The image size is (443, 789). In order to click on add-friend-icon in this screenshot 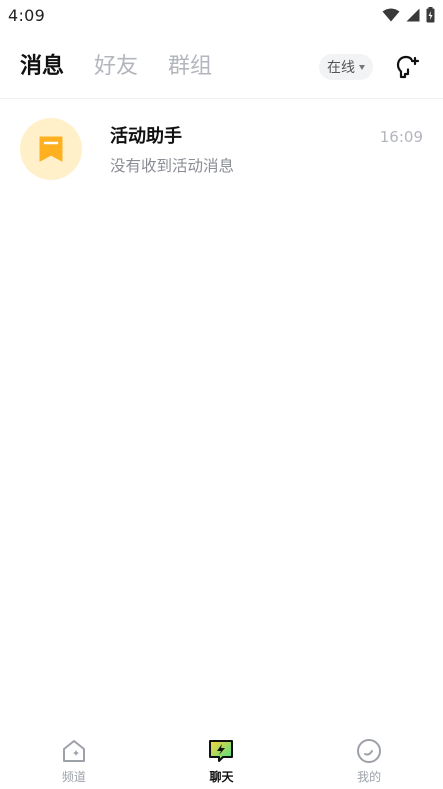, I will do `click(408, 67)`.